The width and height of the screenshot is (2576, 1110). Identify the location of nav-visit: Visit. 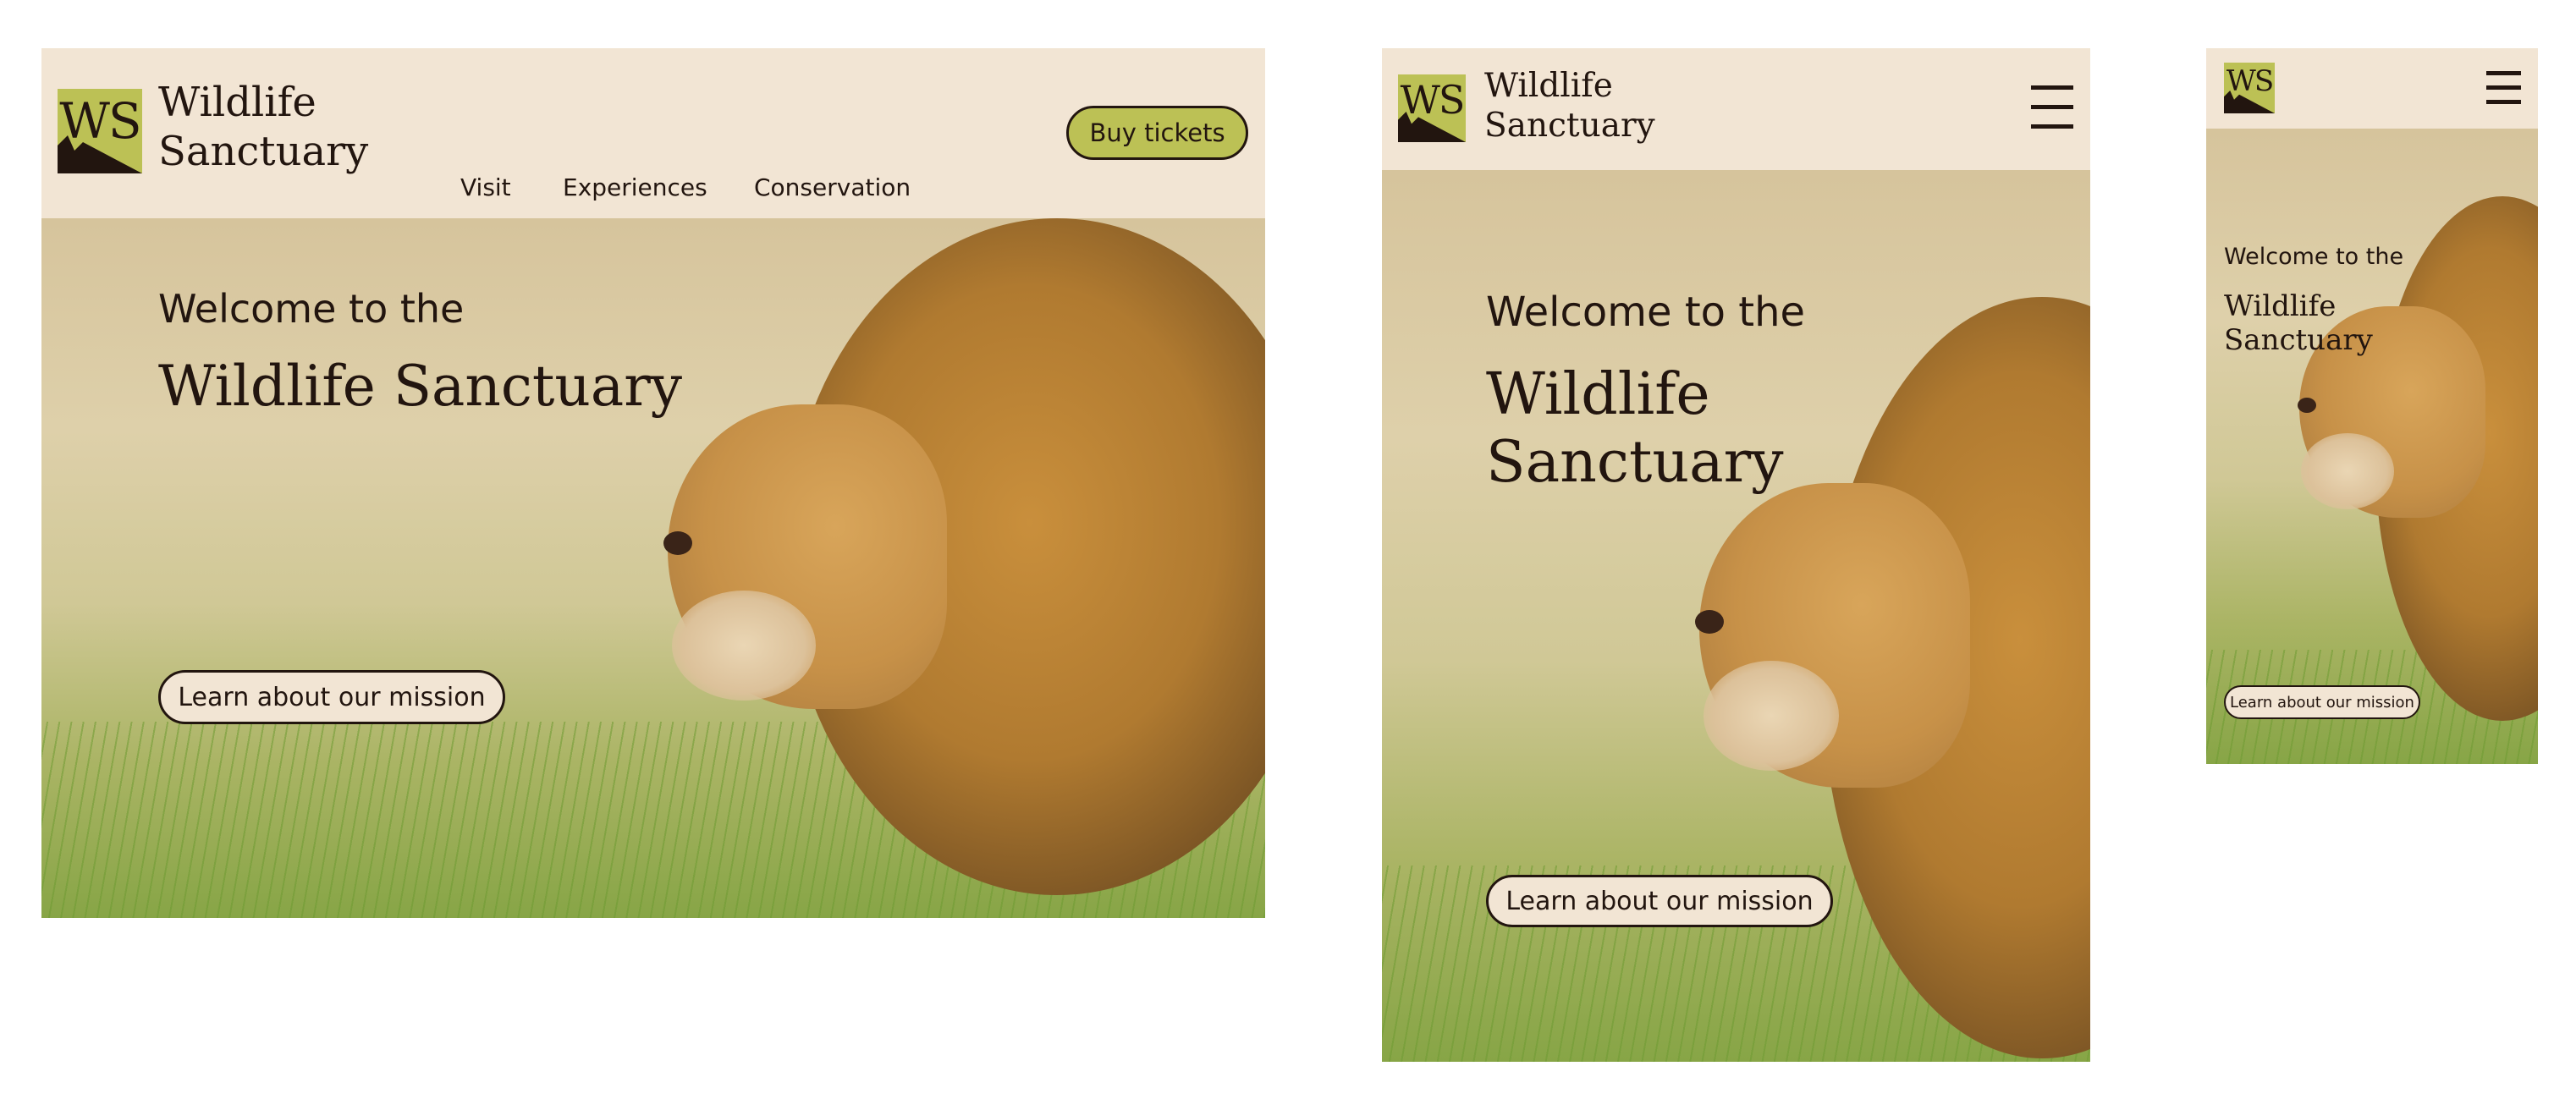
(485, 187).